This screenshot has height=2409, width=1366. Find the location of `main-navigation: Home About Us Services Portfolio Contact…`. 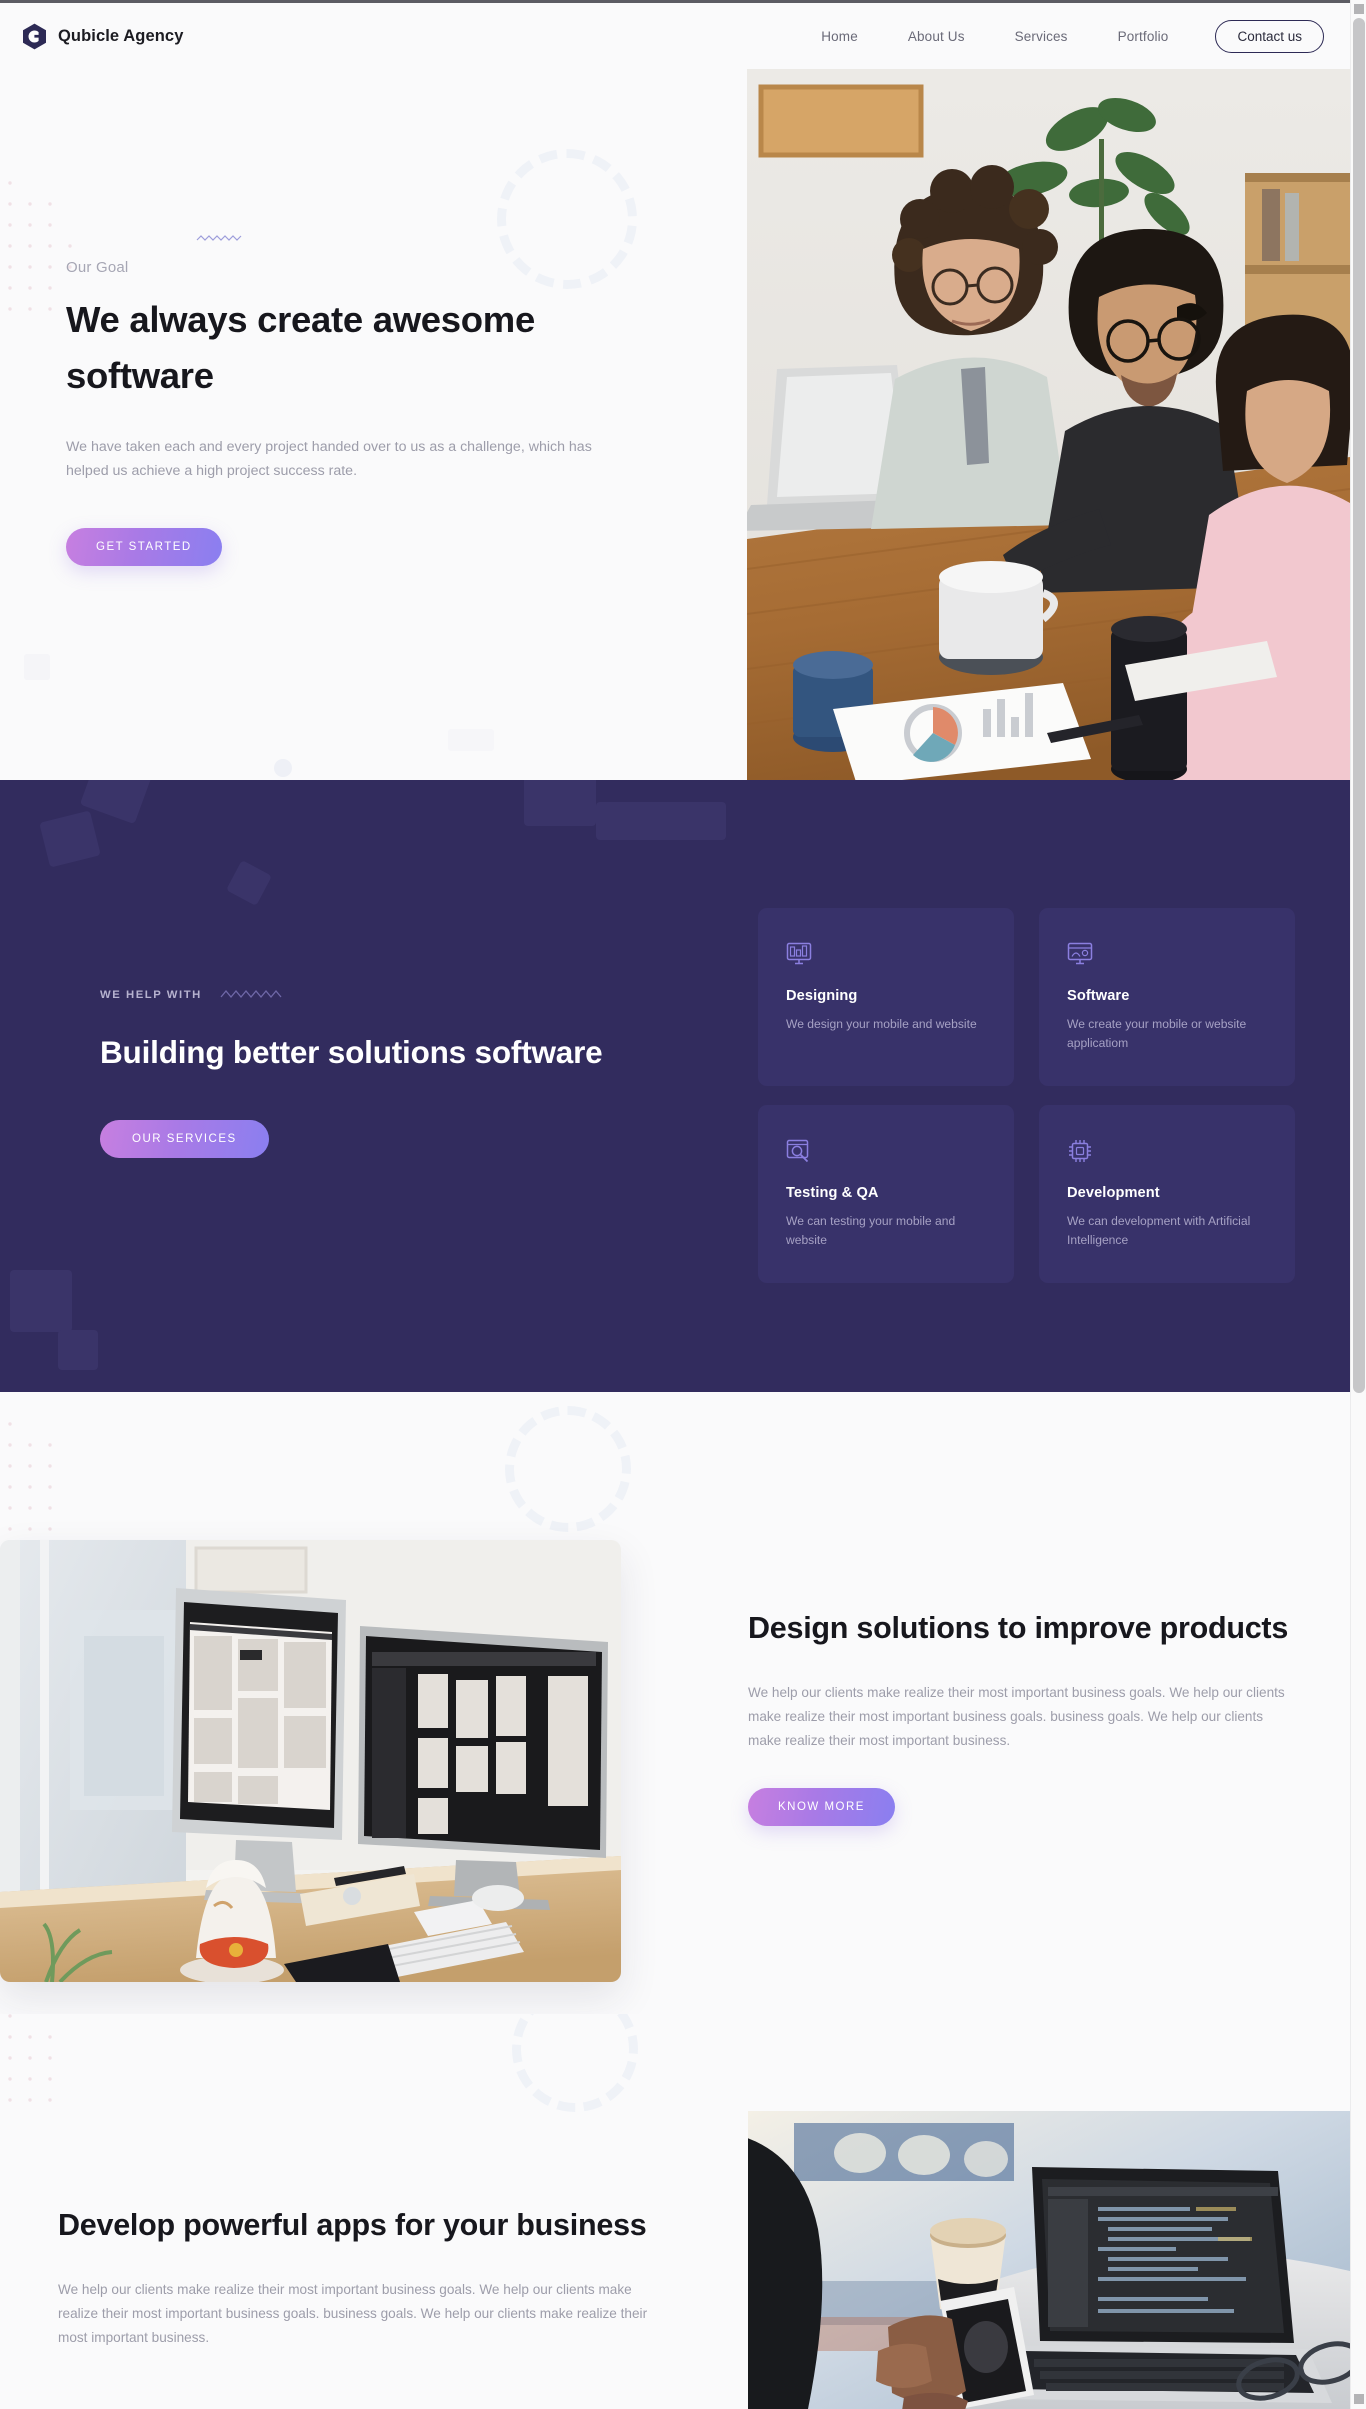

main-navigation: Home About Us Services Portfolio Contact… is located at coordinates (1060, 36).